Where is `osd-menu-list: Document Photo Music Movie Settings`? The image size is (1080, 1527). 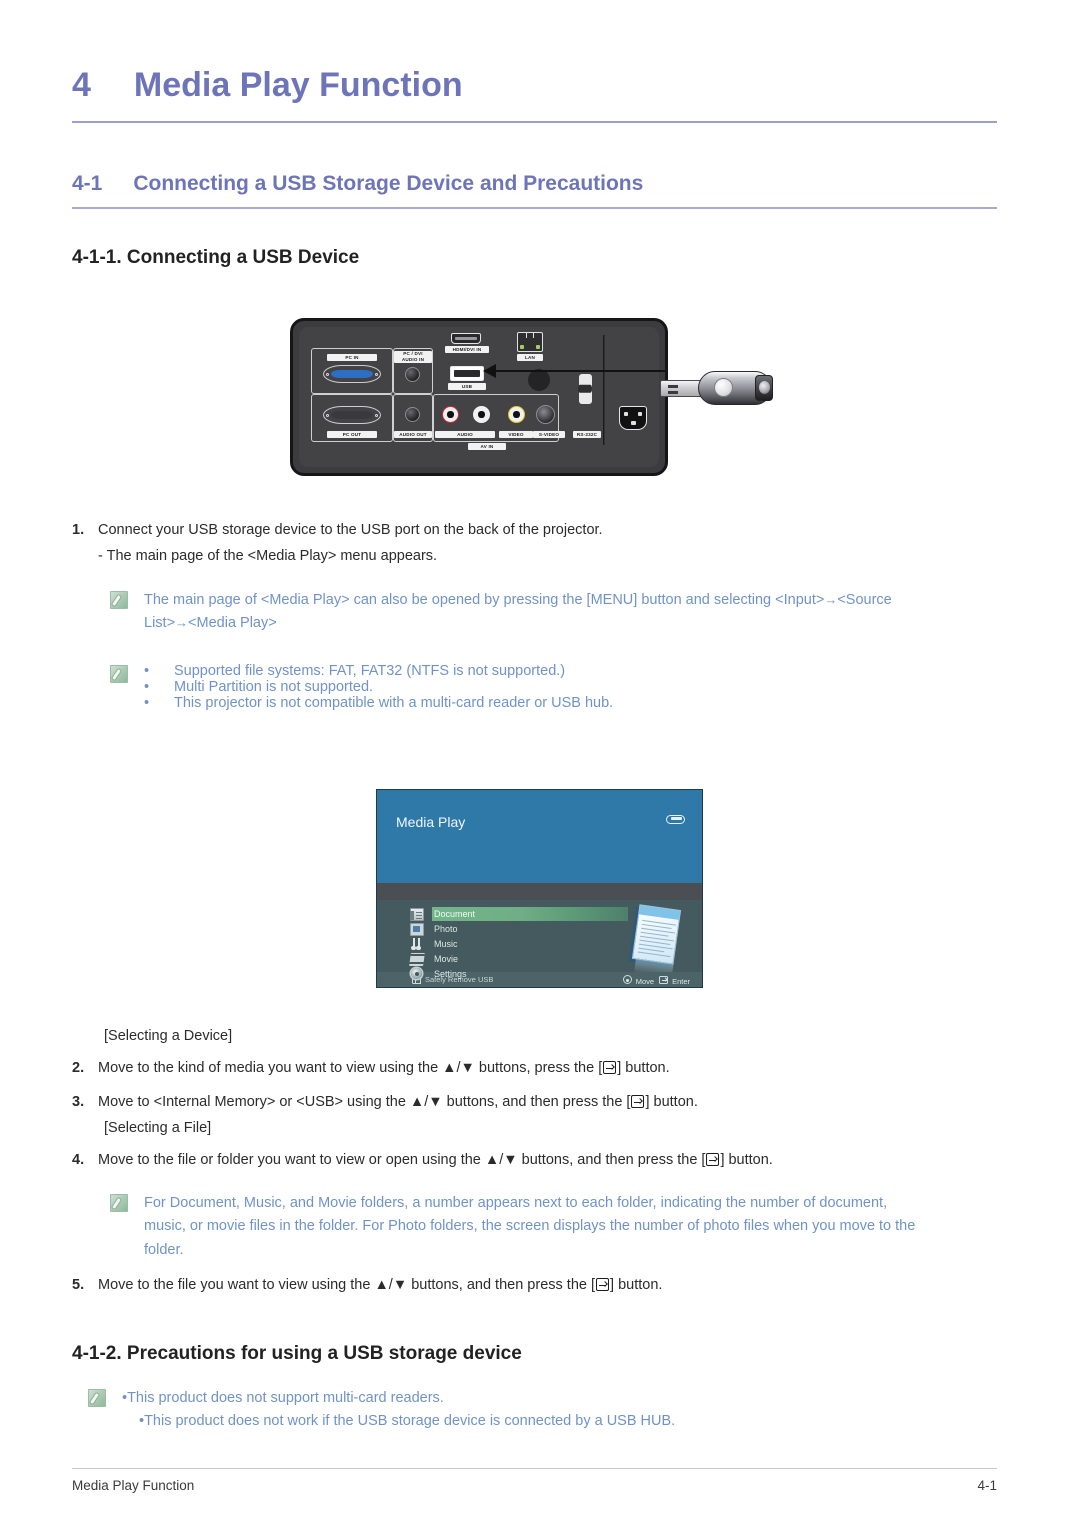 osd-menu-list: Document Photo Music Movie Settings is located at coordinates (518, 944).